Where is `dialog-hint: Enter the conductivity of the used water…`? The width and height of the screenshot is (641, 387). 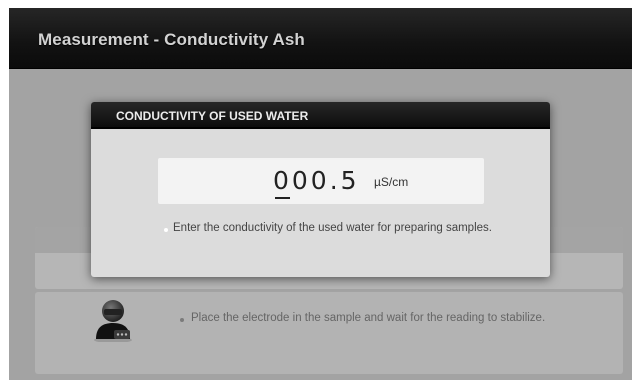 dialog-hint: Enter the conductivity of the used water… is located at coordinates (332, 228).